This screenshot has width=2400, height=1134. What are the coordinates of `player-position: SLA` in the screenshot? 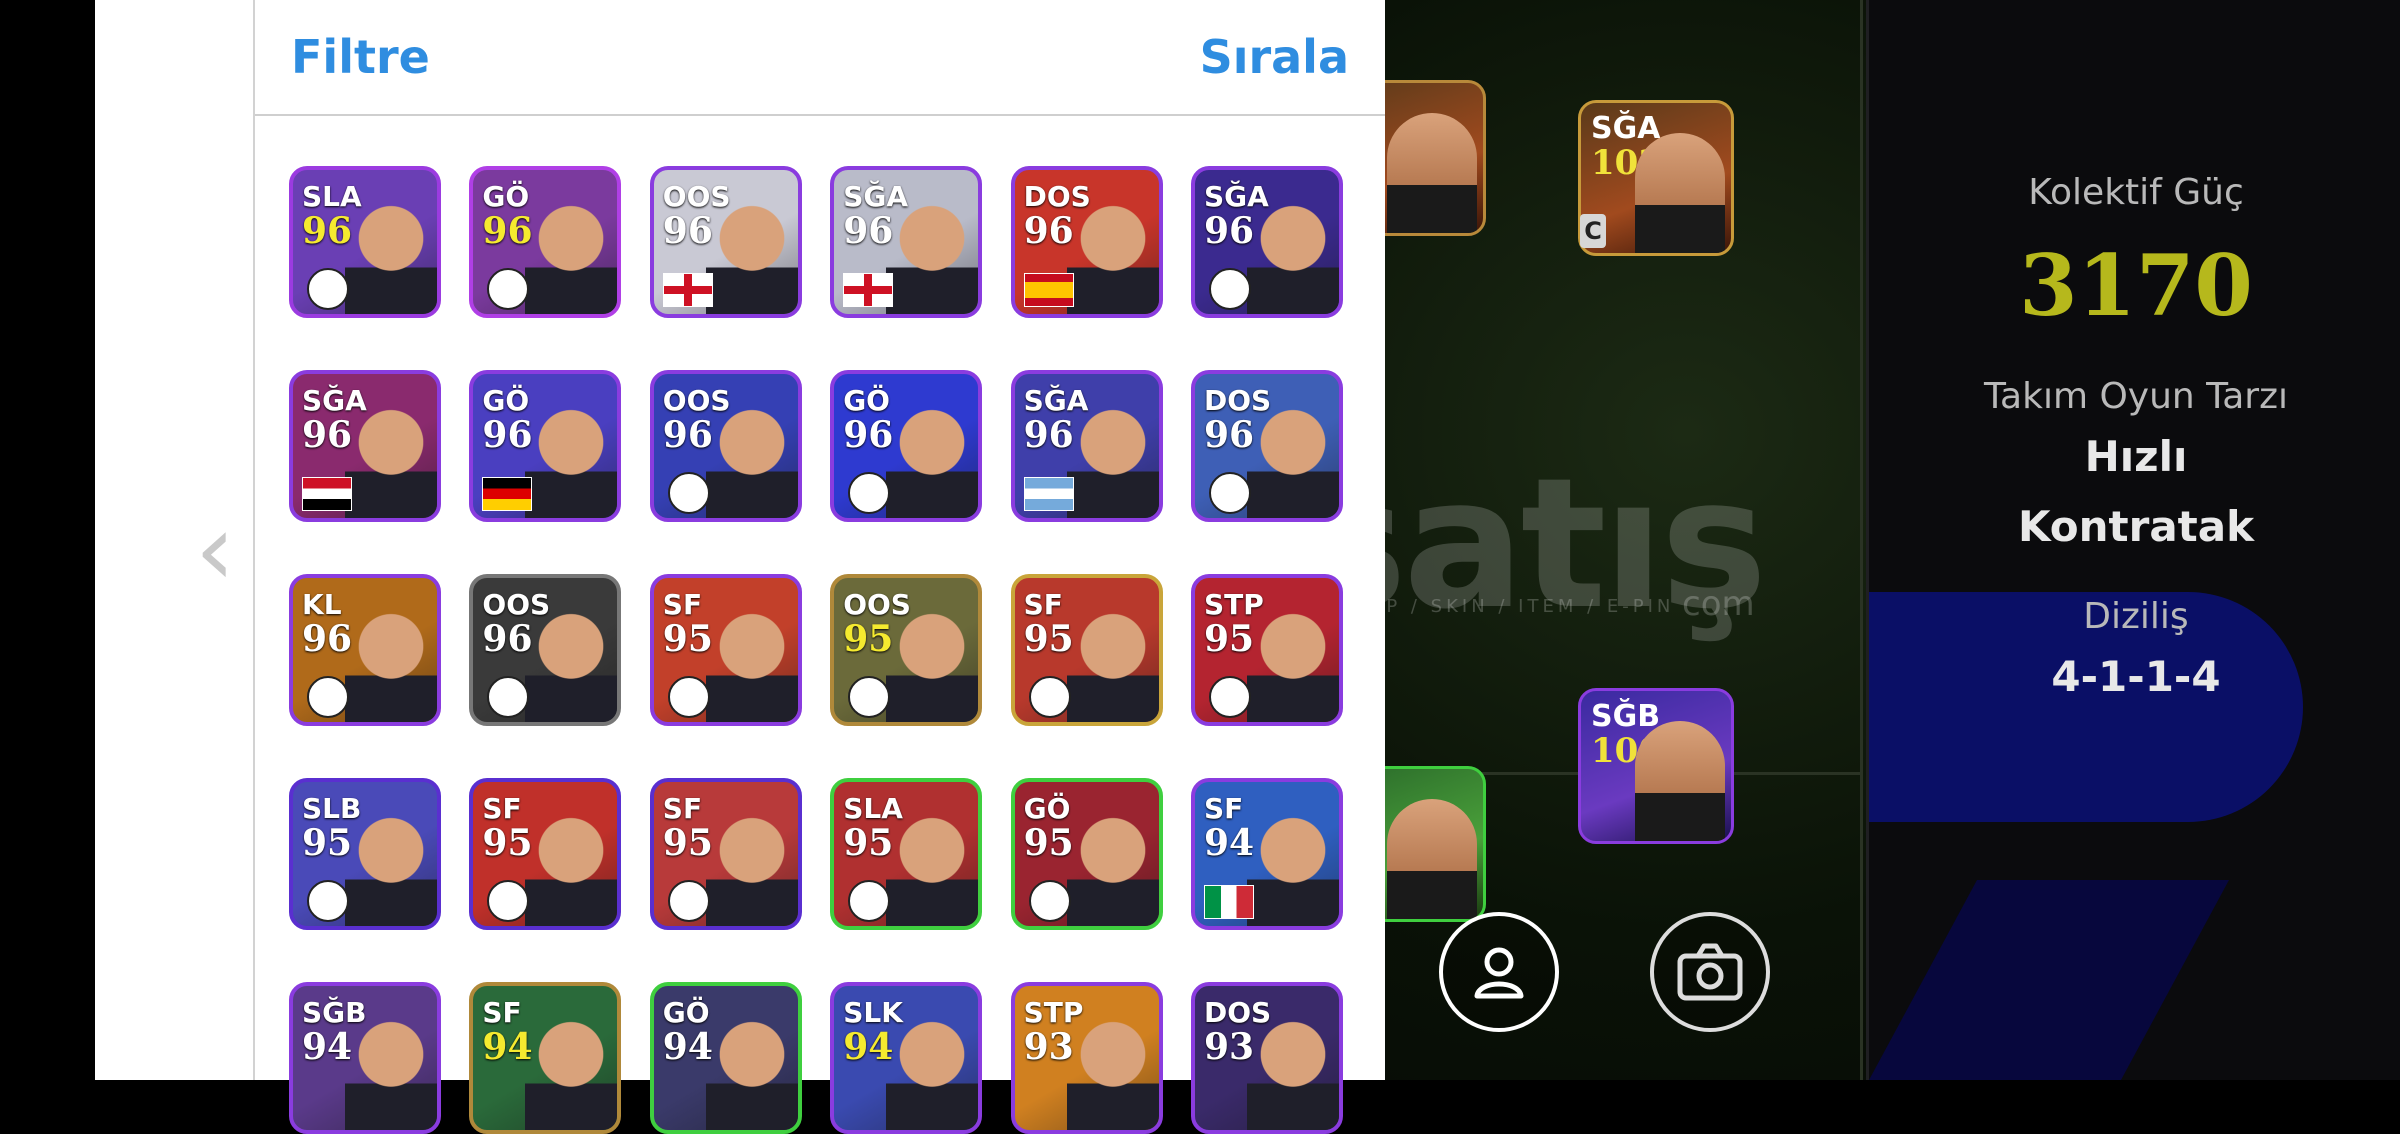 It's located at (332, 196).